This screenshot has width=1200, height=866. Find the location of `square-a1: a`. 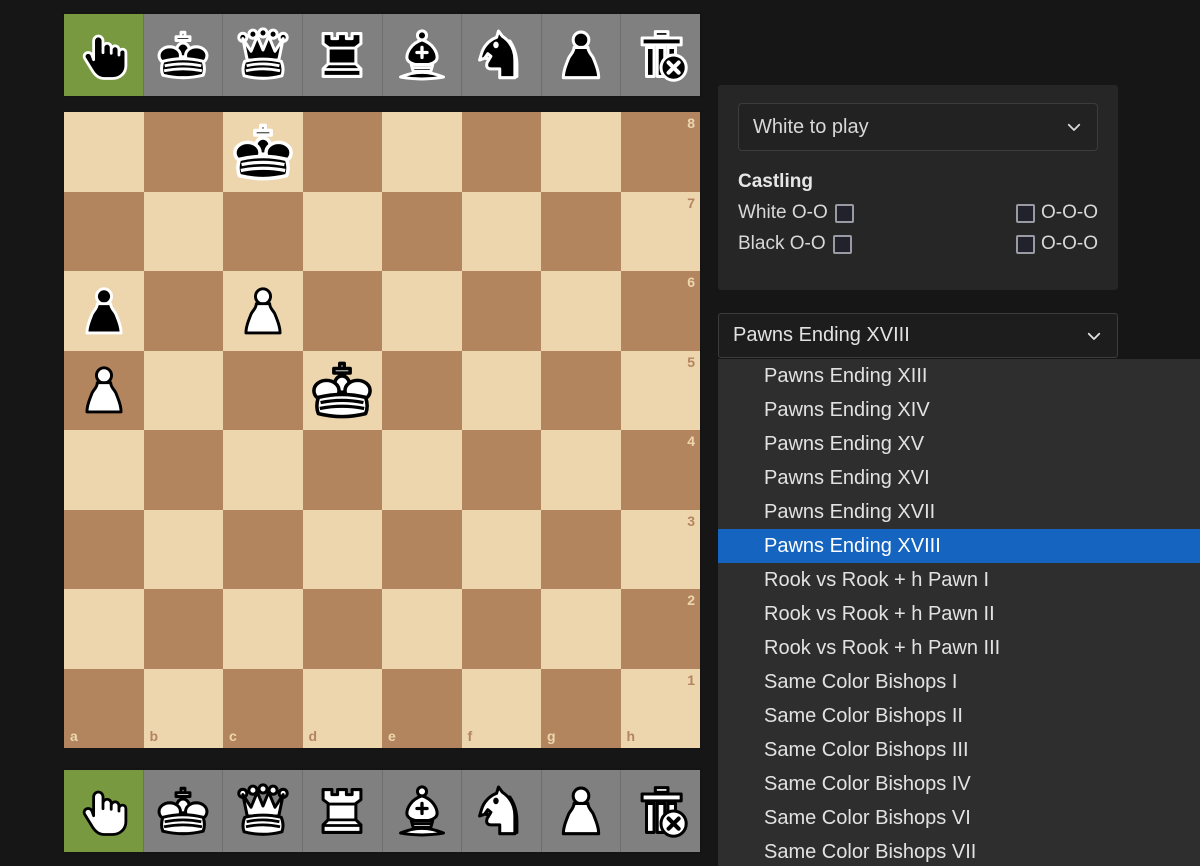

square-a1: a is located at coordinates (104, 708).